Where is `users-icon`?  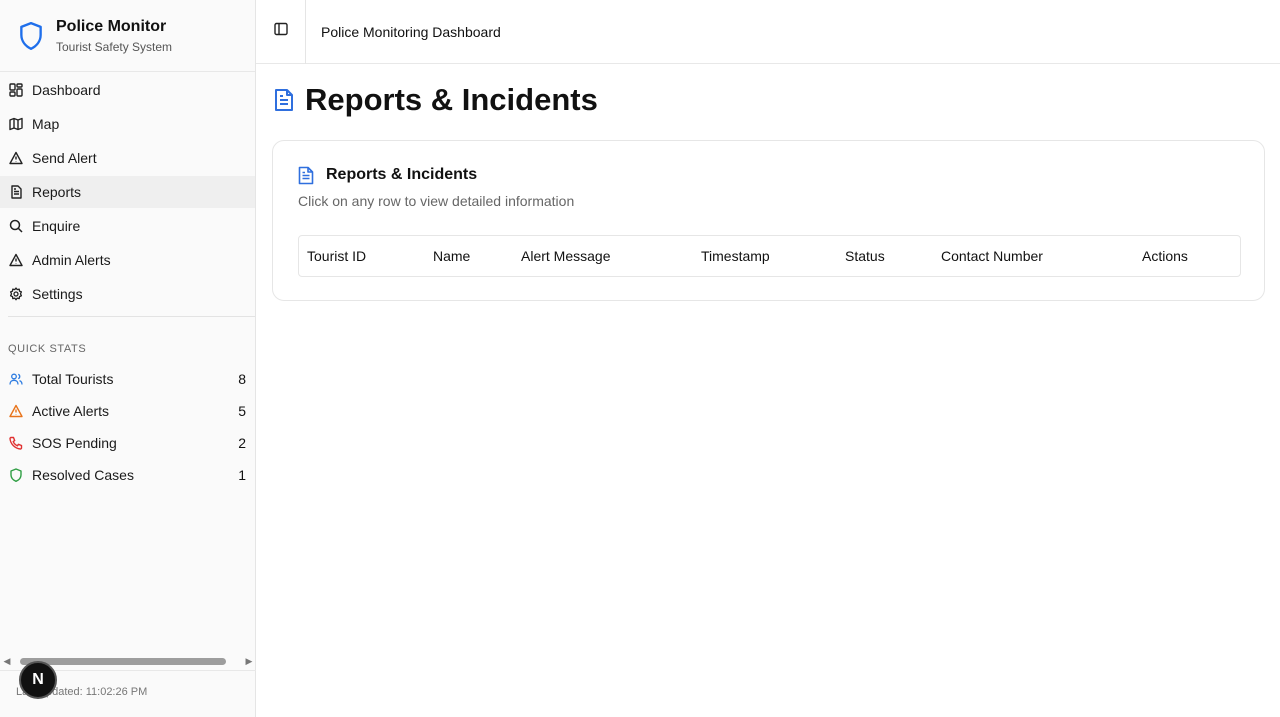
users-icon is located at coordinates (16, 379).